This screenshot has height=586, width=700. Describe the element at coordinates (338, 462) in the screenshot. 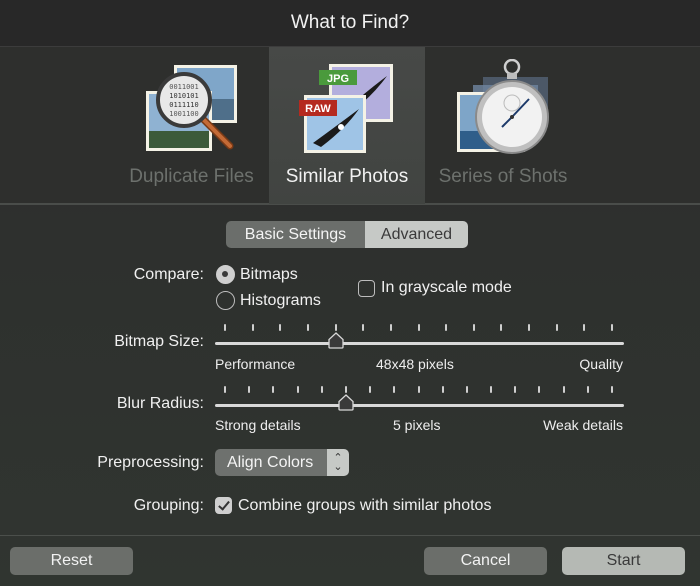

I see `chevron-up-down-icon: ⌃ ⌄` at that location.